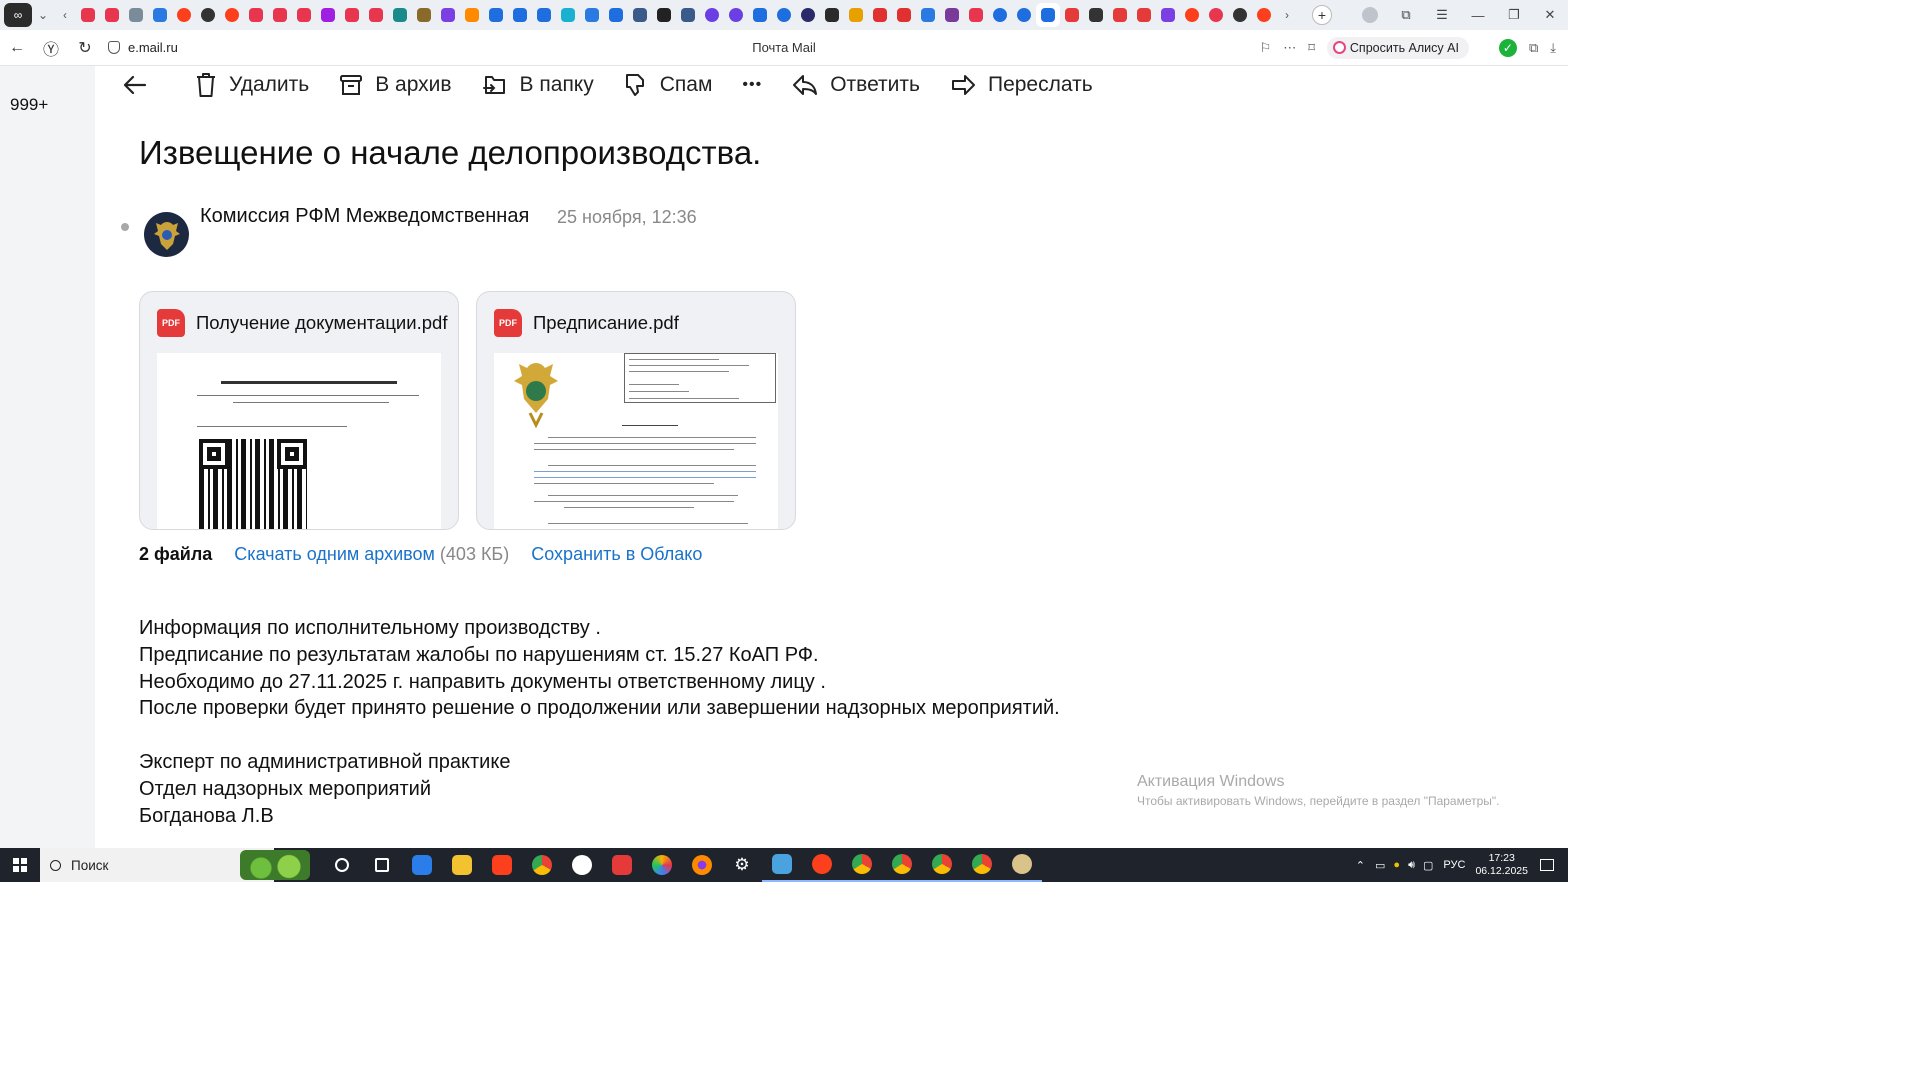  Describe the element at coordinates (1397, 47) in the screenshot. I see `ask-alice-button: Спросить Алису AI` at that location.